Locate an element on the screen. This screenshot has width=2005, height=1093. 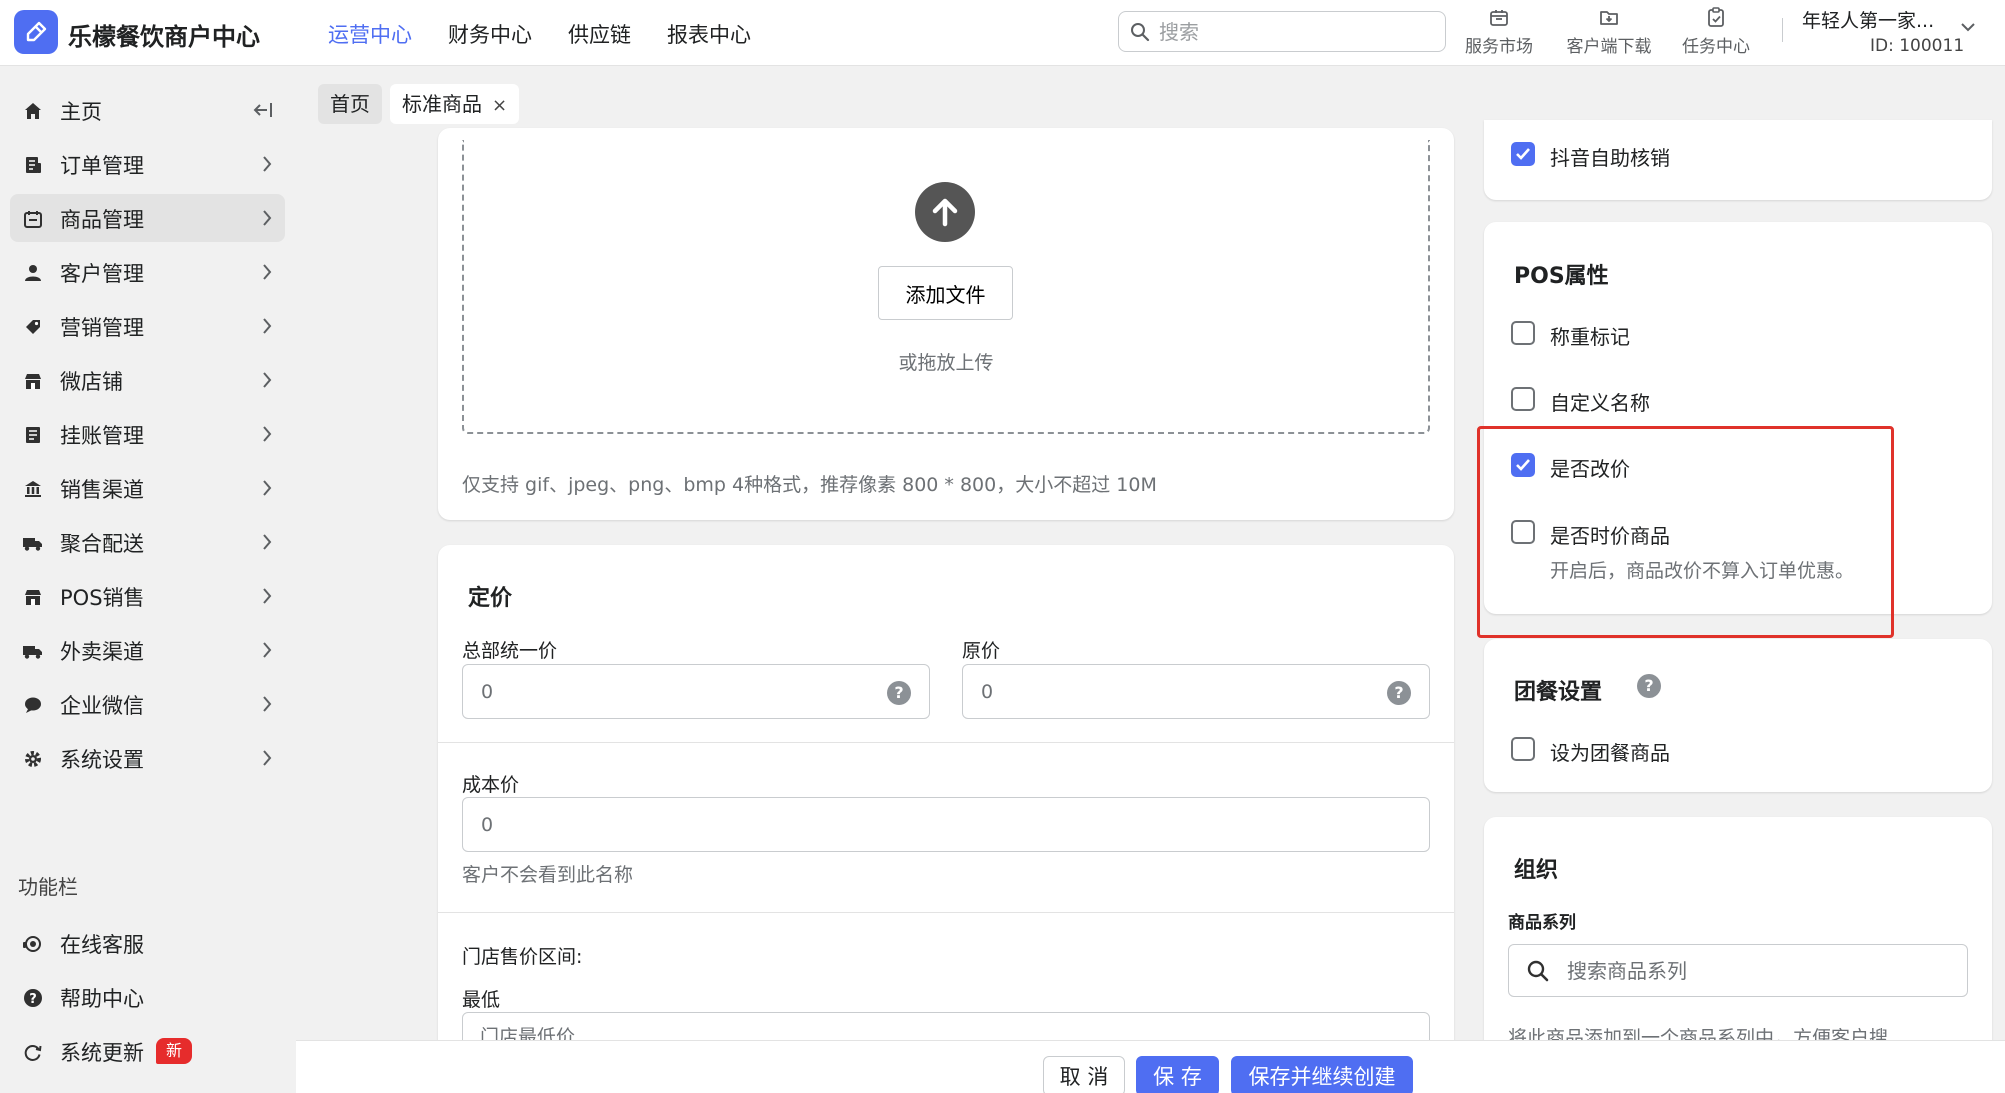
header-divider is located at coordinates (1782, 30).